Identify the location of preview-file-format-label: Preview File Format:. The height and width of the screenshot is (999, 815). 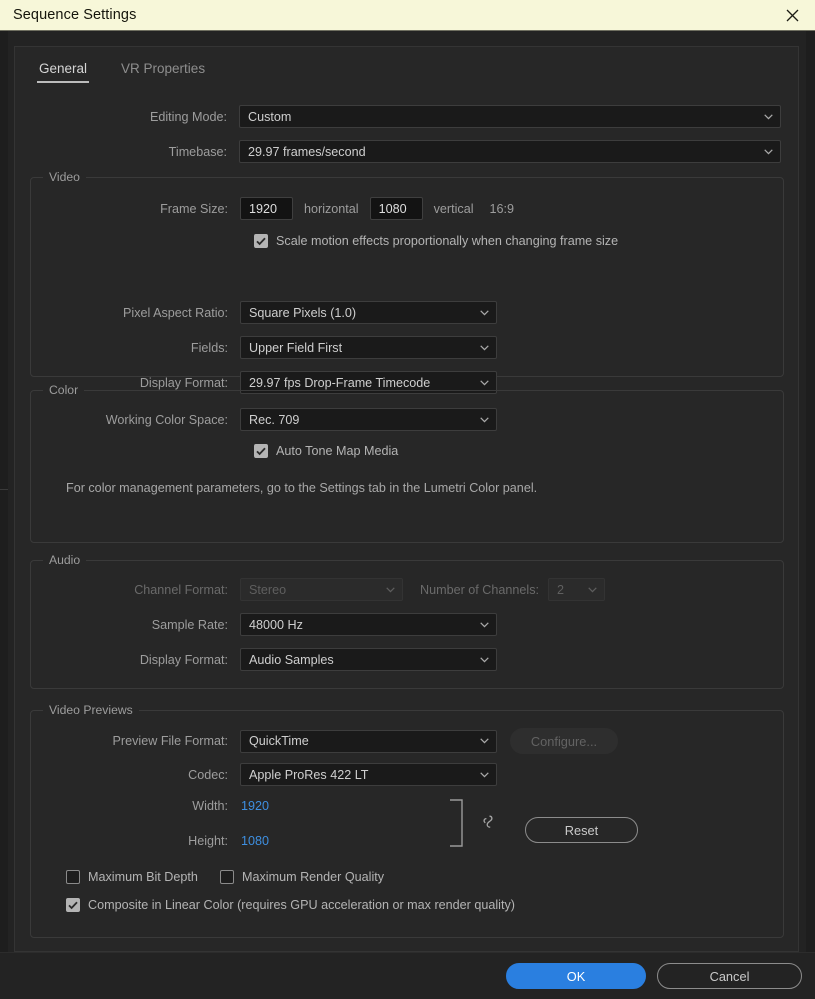
(170, 741).